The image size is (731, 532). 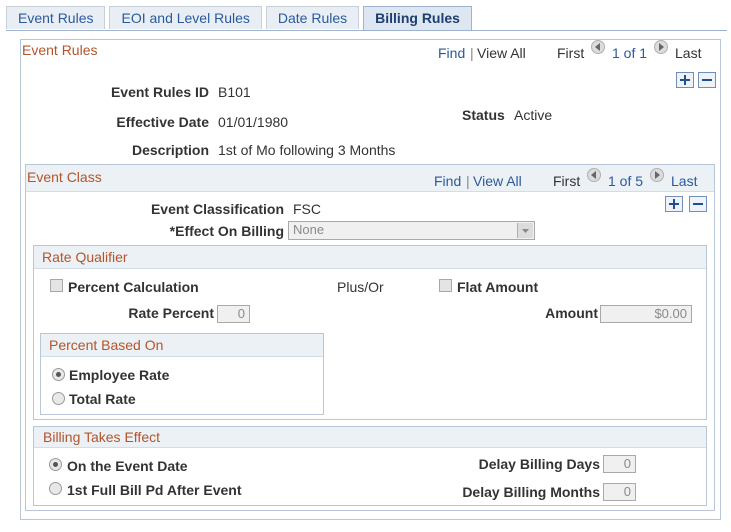 I want to click on description-label: Description, so click(x=170, y=150).